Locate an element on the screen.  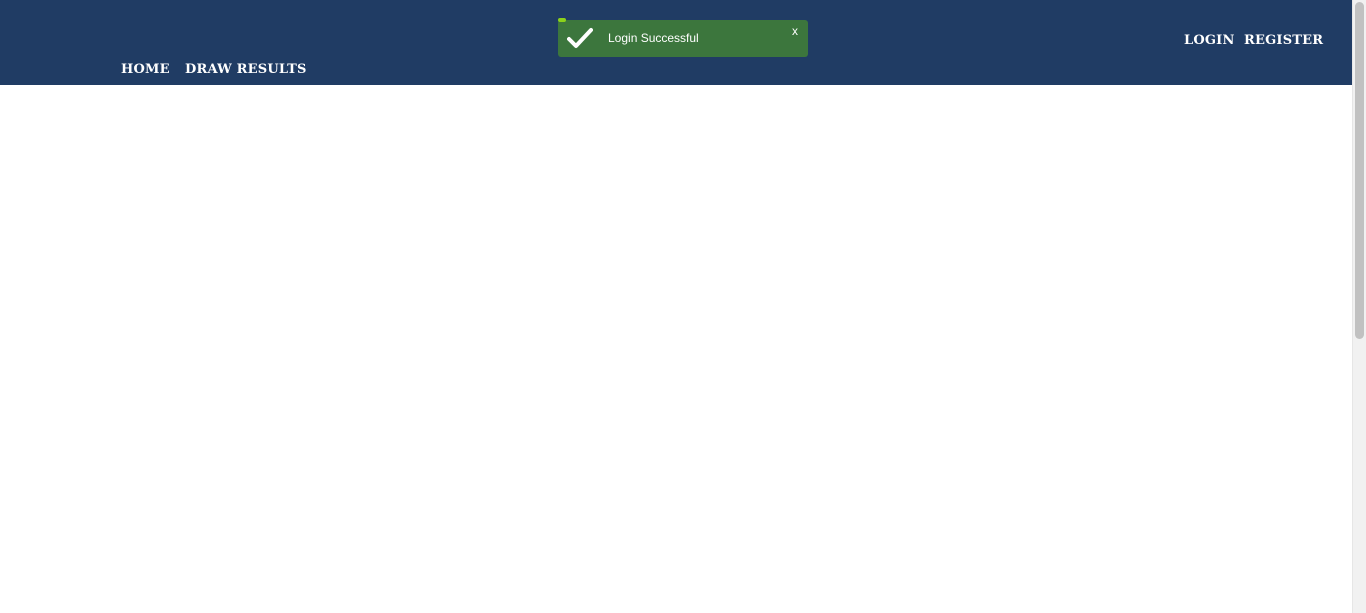
scrollbar-thumb is located at coordinates (1359, 170).